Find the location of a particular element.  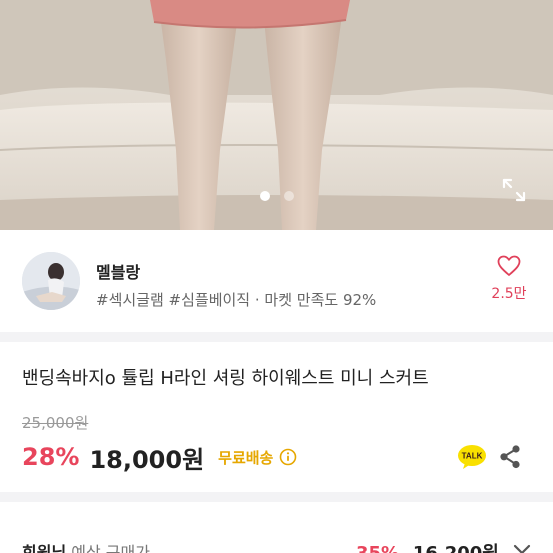

pagination-dot is located at coordinates (288, 196).